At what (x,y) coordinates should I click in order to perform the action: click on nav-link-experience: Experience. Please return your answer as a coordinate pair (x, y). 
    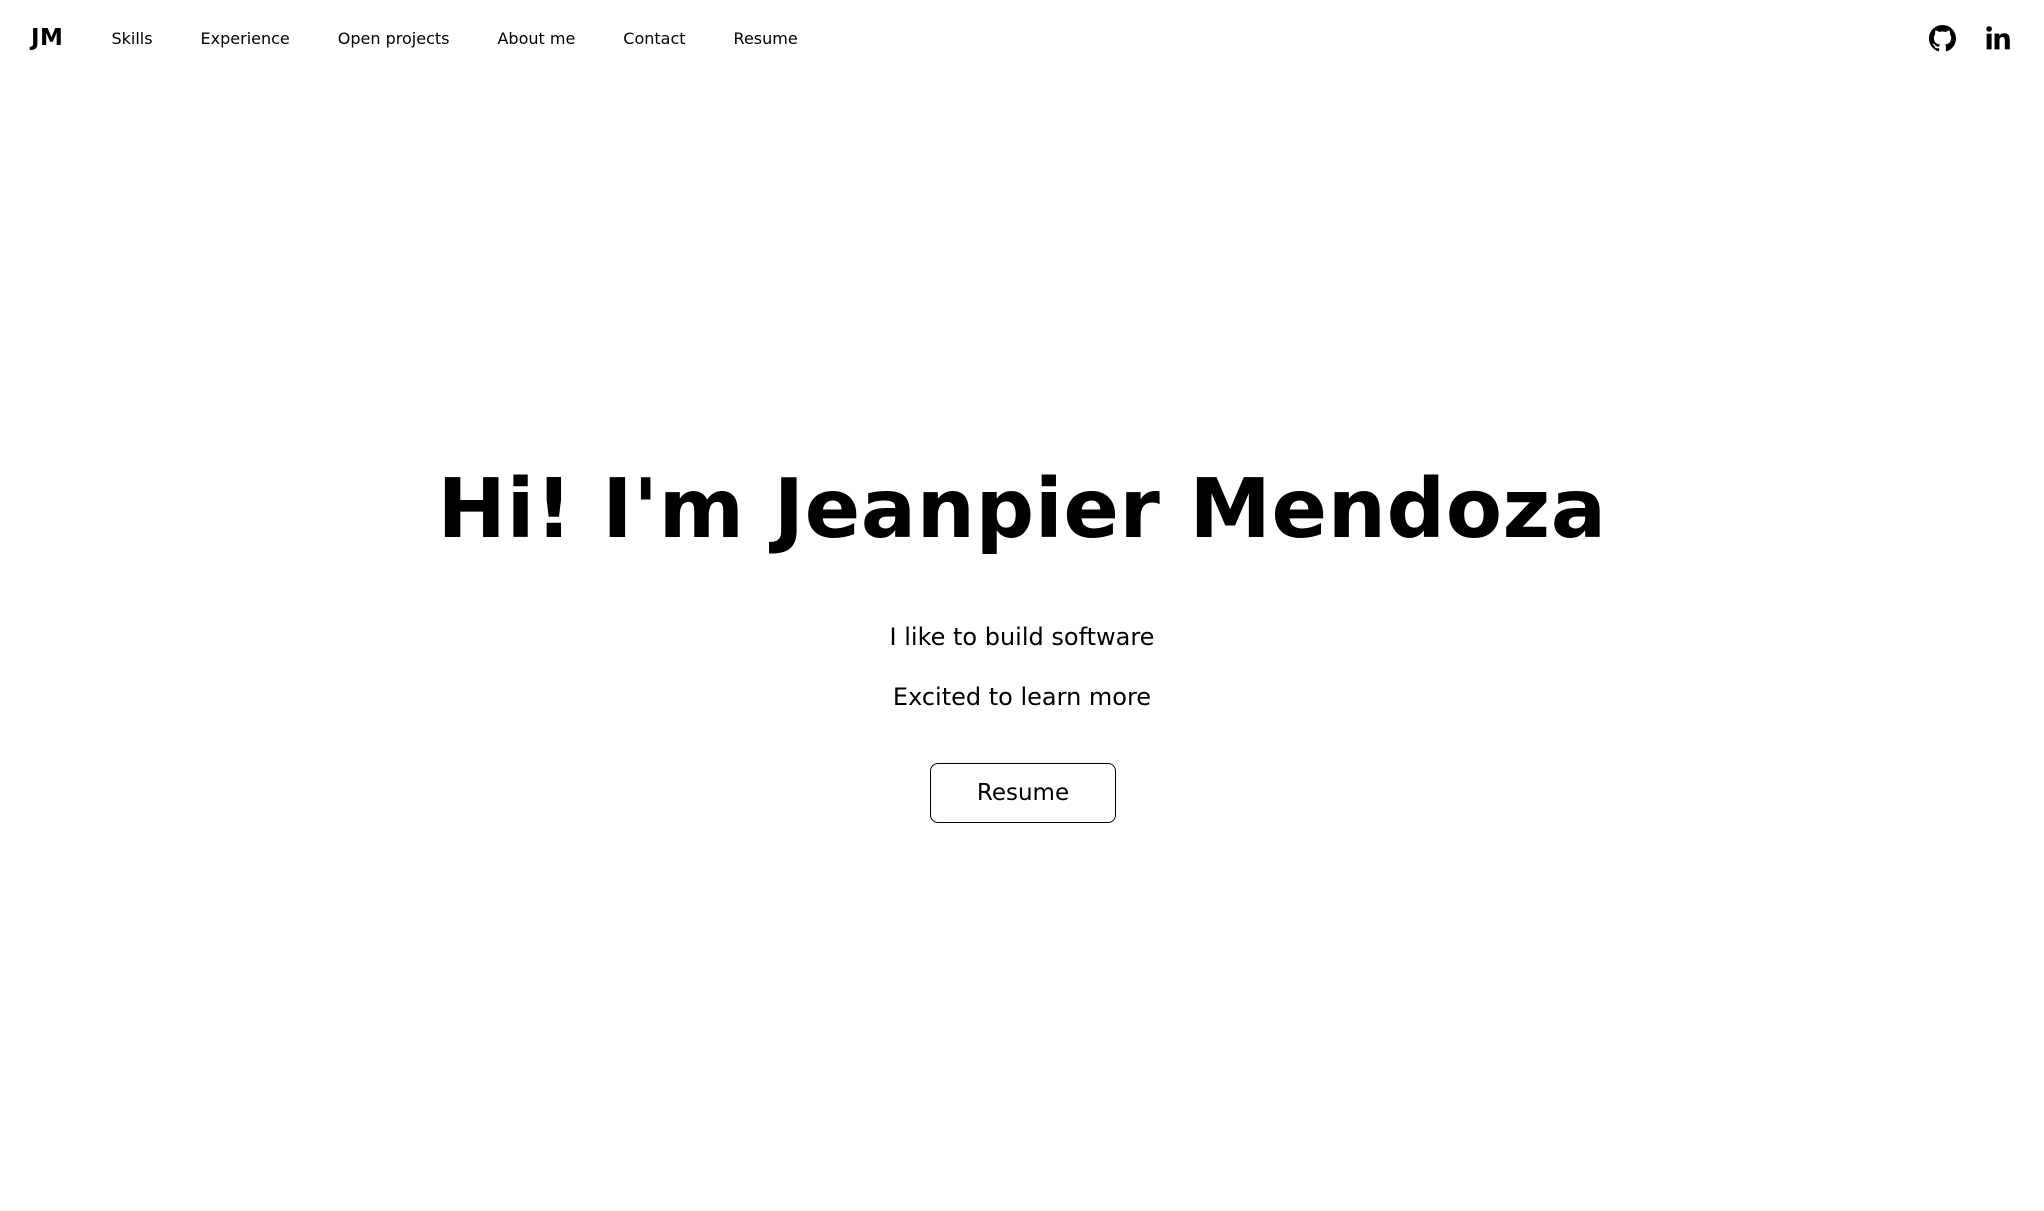
    Looking at the image, I should click on (245, 38).